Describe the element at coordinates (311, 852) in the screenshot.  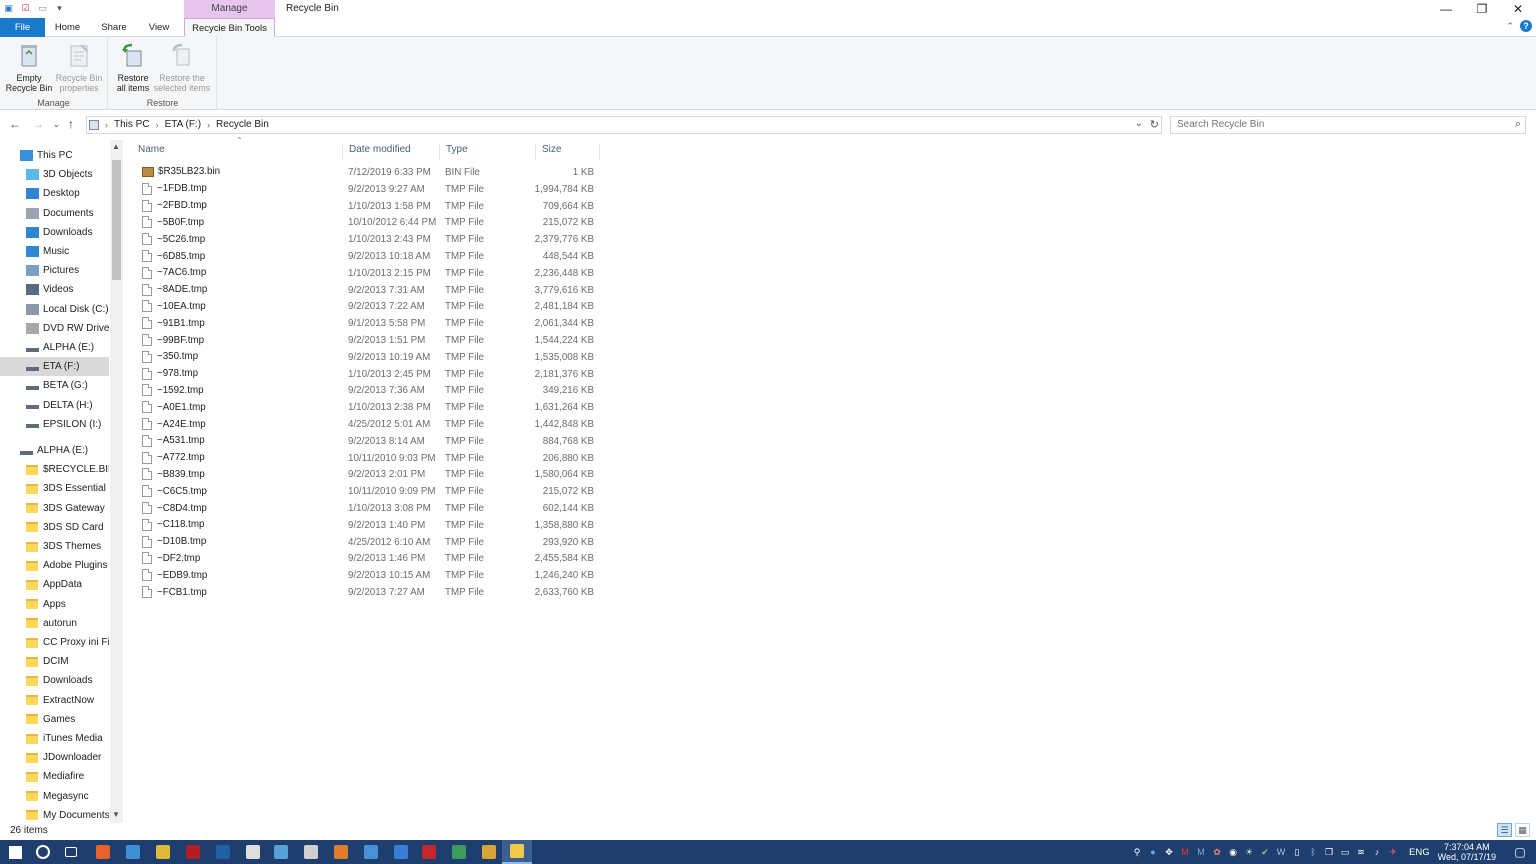
I see `calculator-icon` at that location.